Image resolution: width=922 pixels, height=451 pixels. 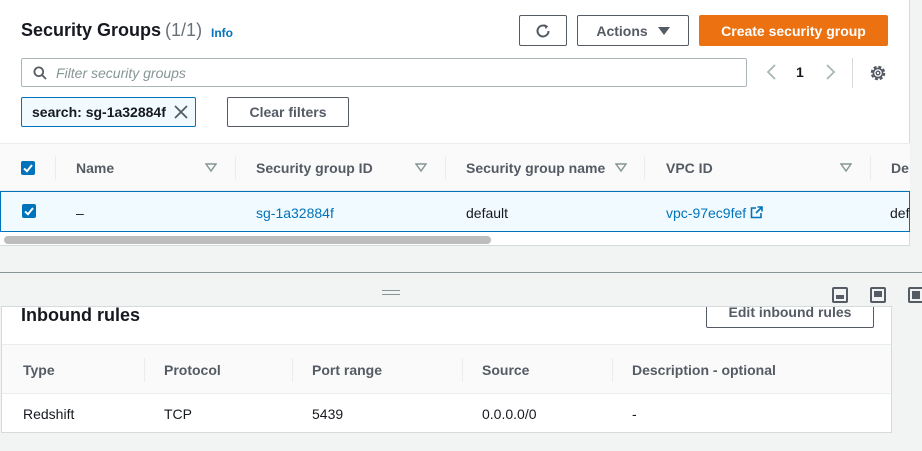 I want to click on caret-down-icon, so click(x=663, y=30).